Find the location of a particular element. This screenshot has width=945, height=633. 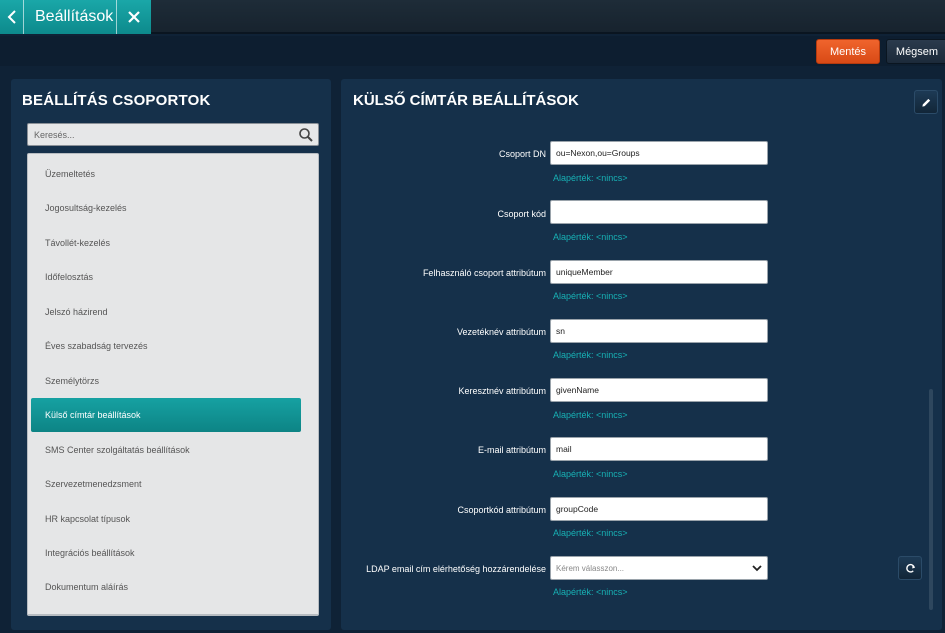

list-divider is located at coordinates (173, 614).